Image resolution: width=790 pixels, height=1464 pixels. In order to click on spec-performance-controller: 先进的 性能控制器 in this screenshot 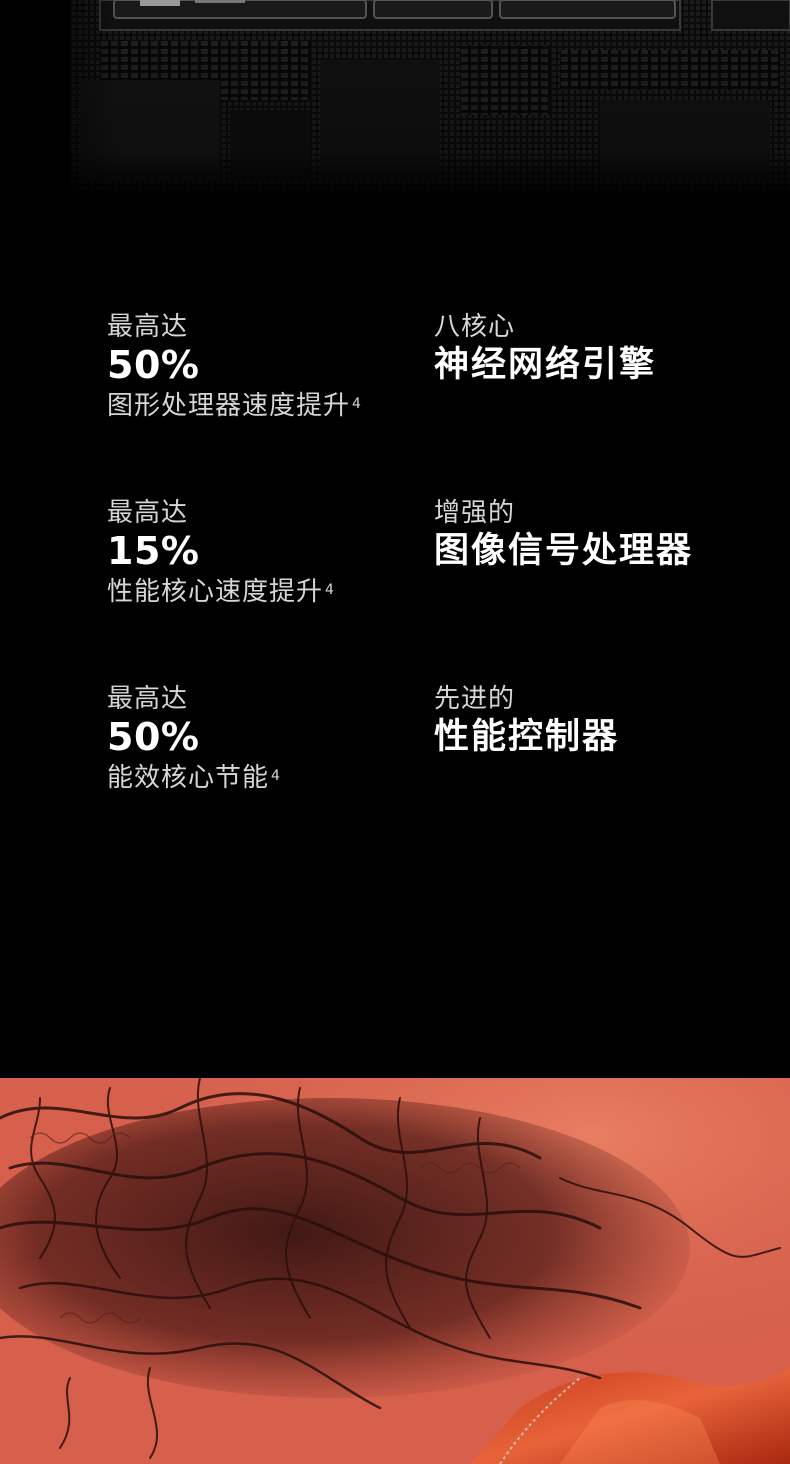, I will do `click(604, 722)`.